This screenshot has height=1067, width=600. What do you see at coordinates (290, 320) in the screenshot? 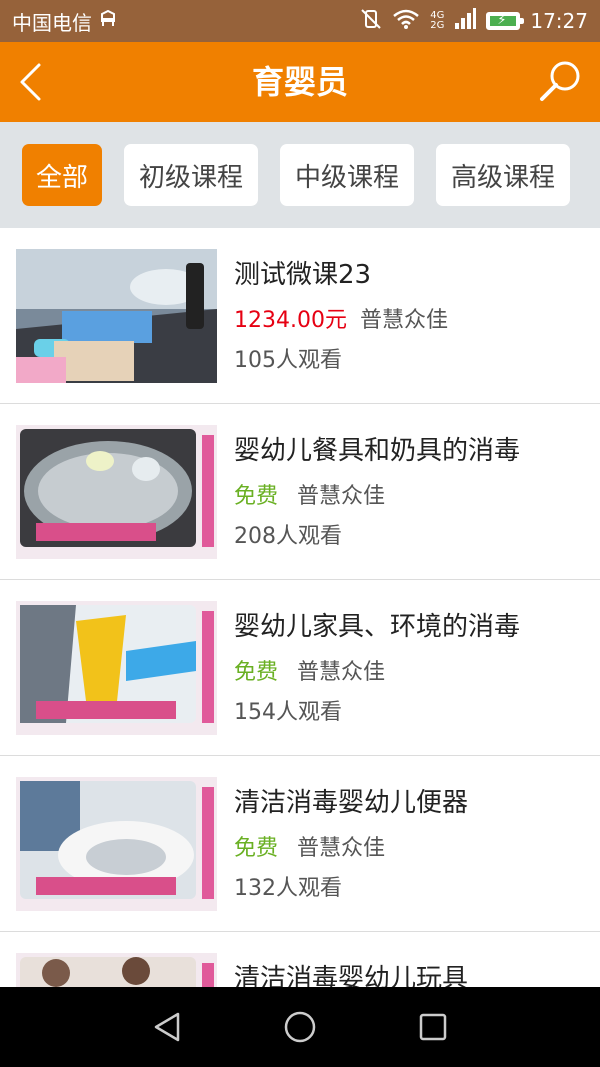
I see `course-price: 1234.00元` at bounding box center [290, 320].